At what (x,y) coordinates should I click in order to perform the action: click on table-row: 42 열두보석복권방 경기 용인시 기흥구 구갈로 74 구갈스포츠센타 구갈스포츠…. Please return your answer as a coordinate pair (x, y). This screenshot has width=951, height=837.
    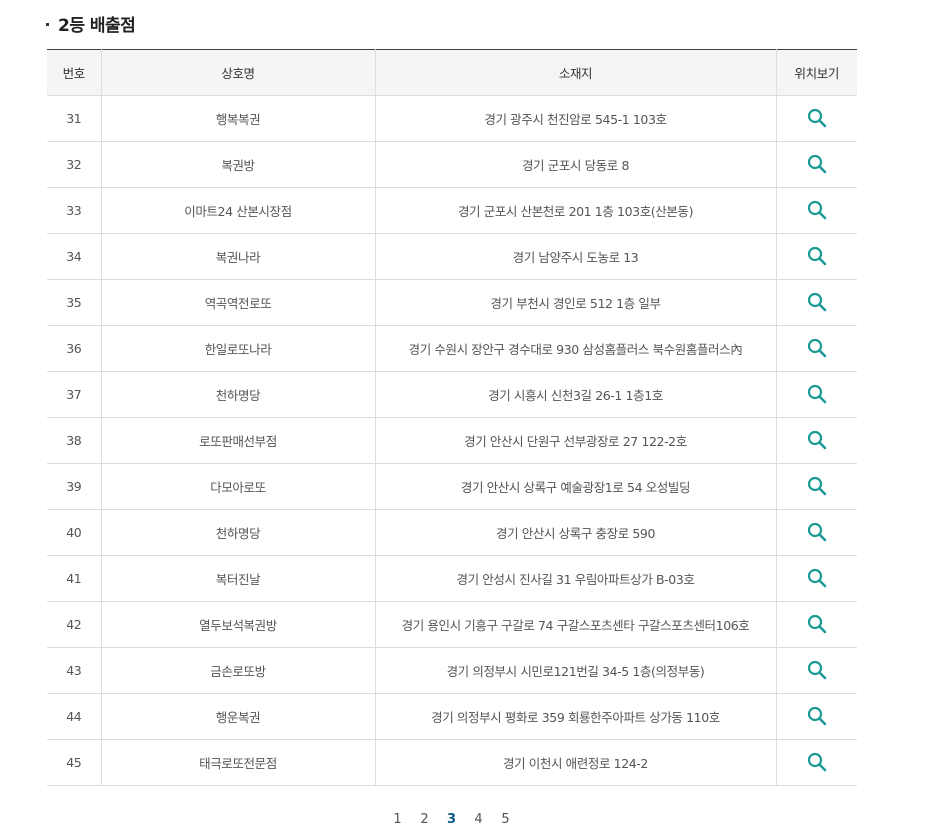
    Looking at the image, I should click on (452, 624).